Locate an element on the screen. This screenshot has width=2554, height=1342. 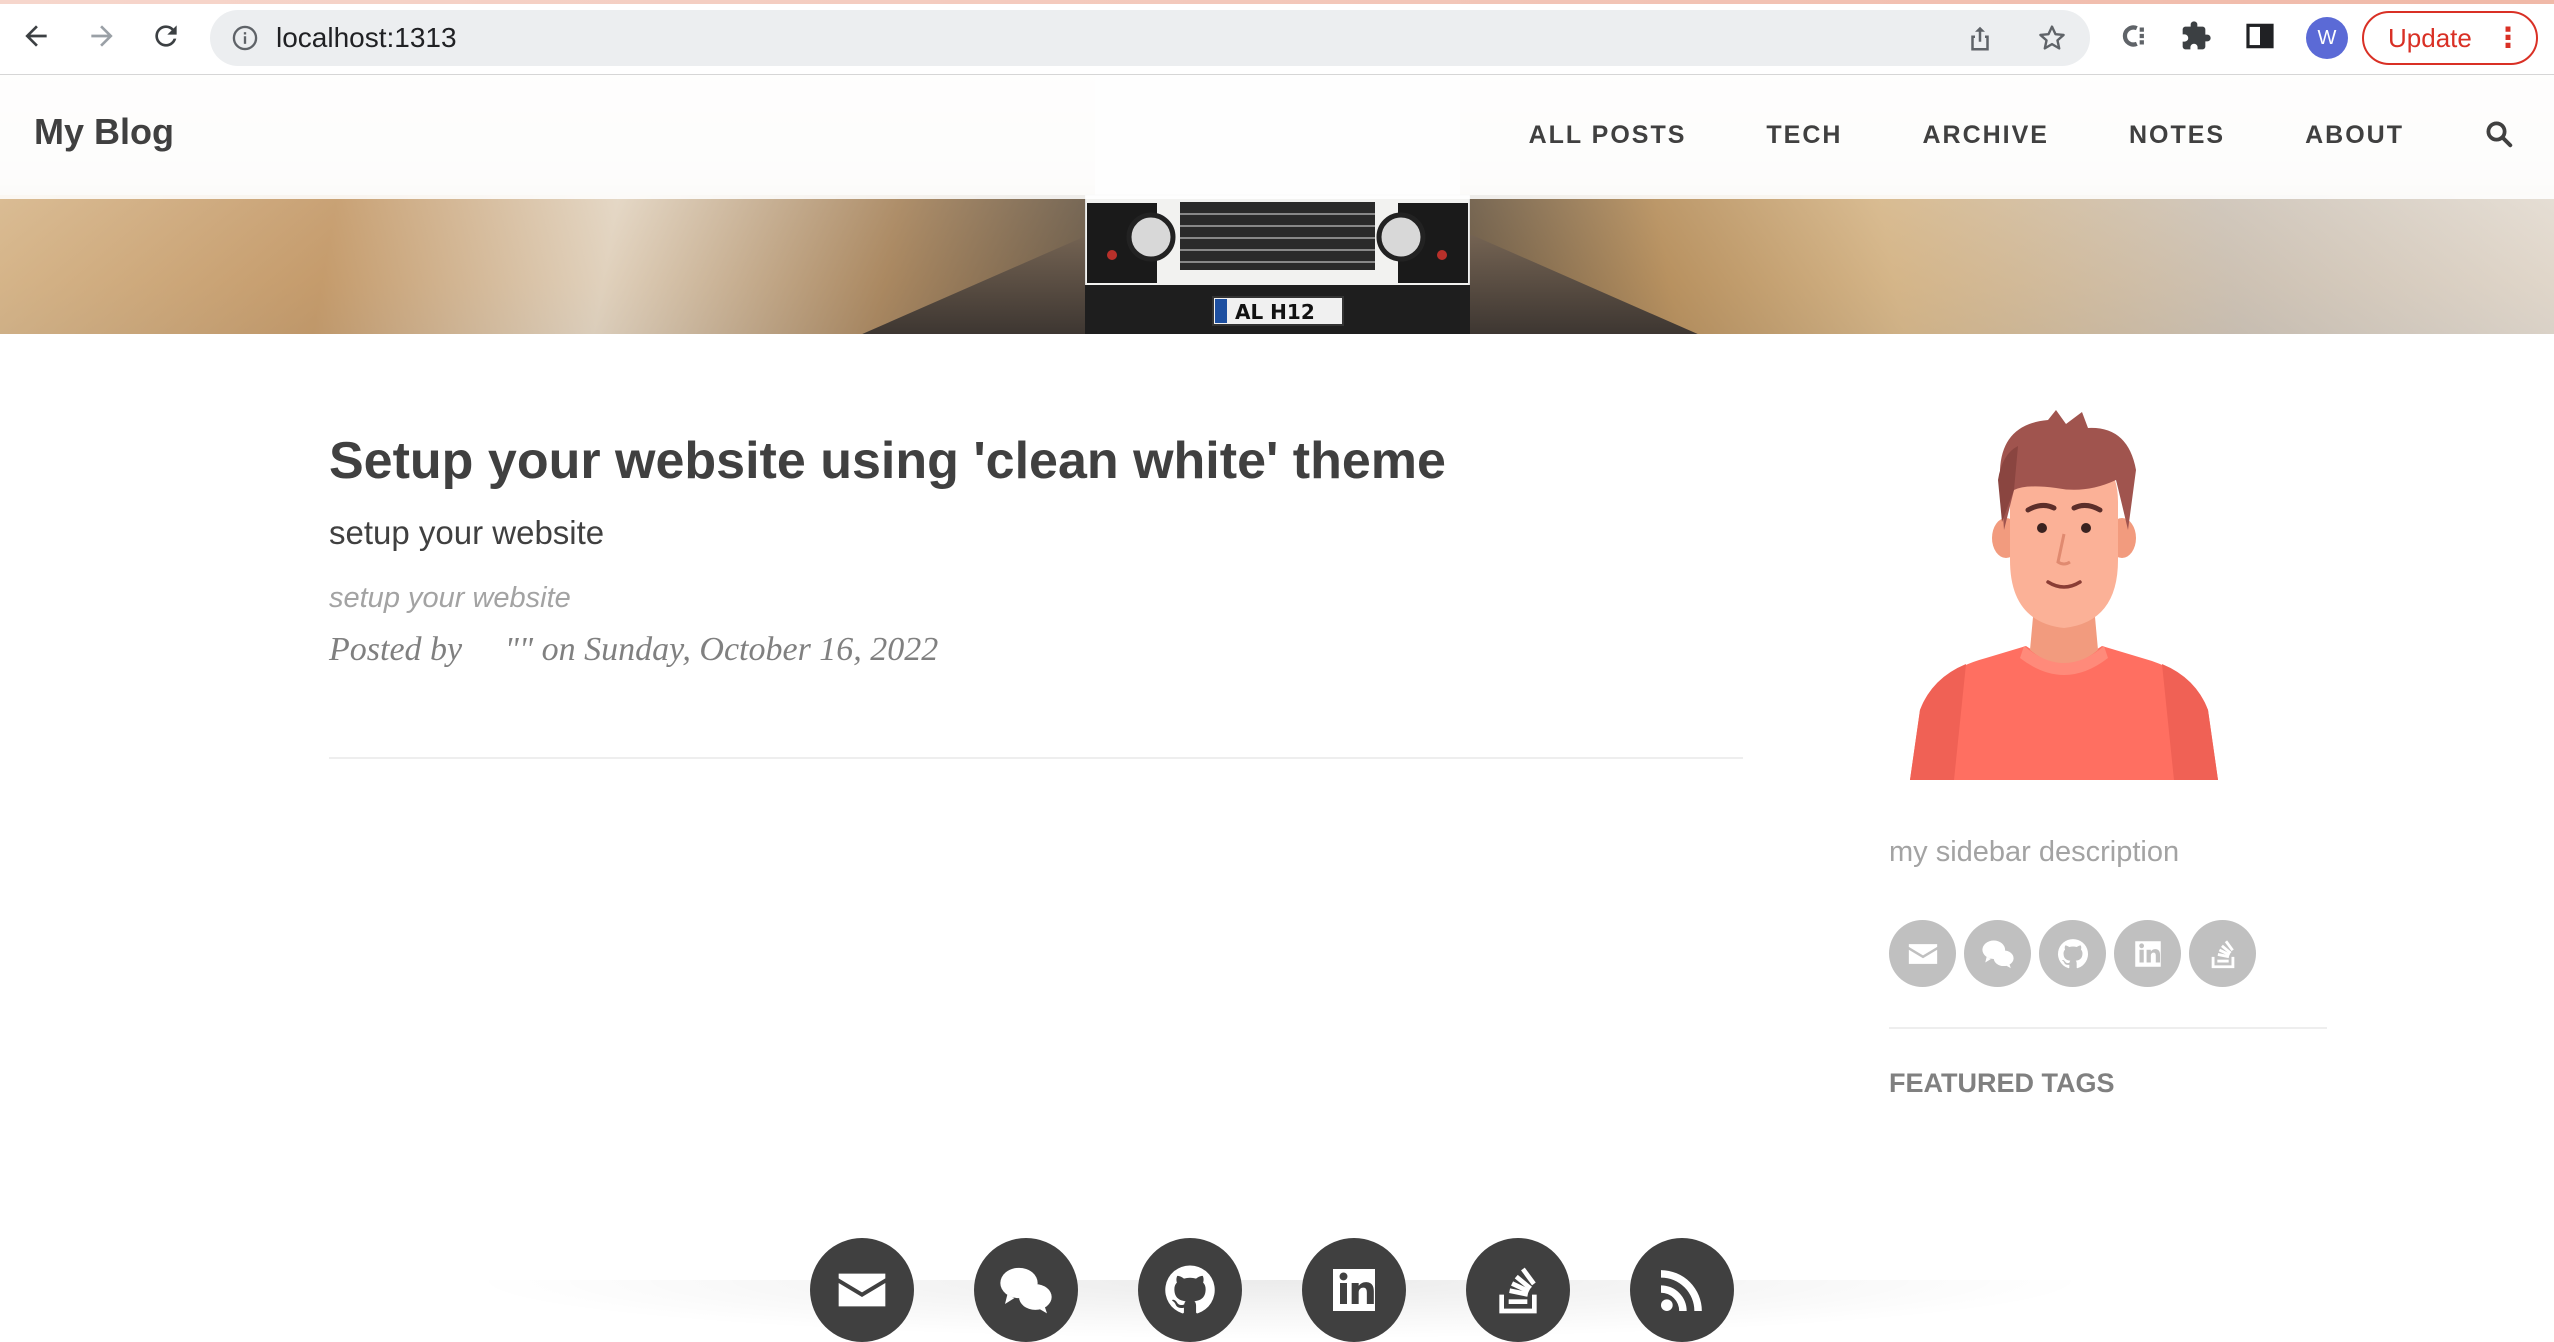
main-menu: ALL POSTS TECH ARCHIVE NOTES ABOUT is located at coordinates (2041, 135).